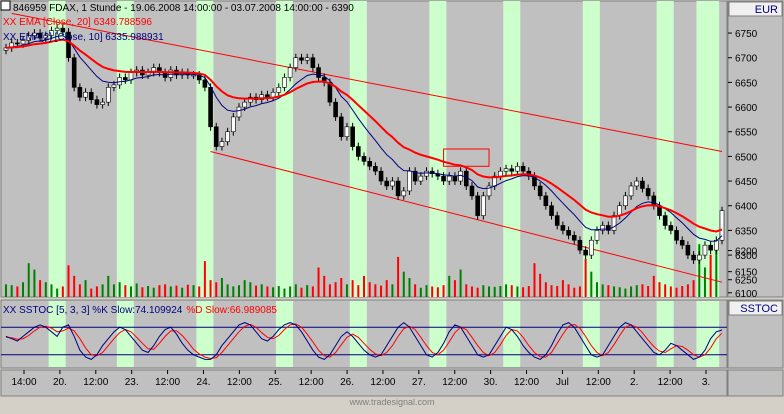 This screenshot has height=414, width=784. Describe the element at coordinates (364, 383) in the screenshot. I see `time-axis` at that location.